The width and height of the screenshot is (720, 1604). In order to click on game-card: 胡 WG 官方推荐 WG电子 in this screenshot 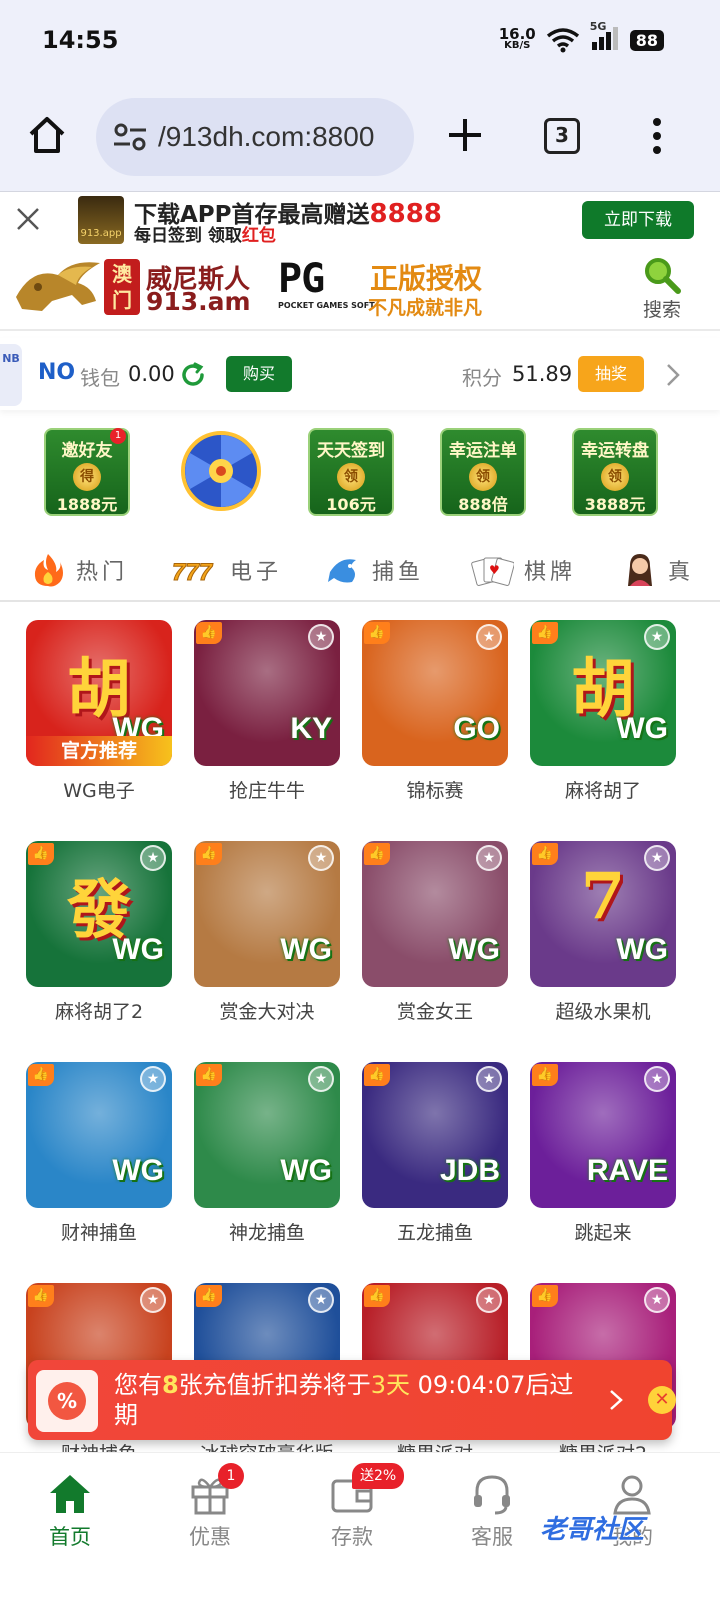, I will do `click(99, 711)`.